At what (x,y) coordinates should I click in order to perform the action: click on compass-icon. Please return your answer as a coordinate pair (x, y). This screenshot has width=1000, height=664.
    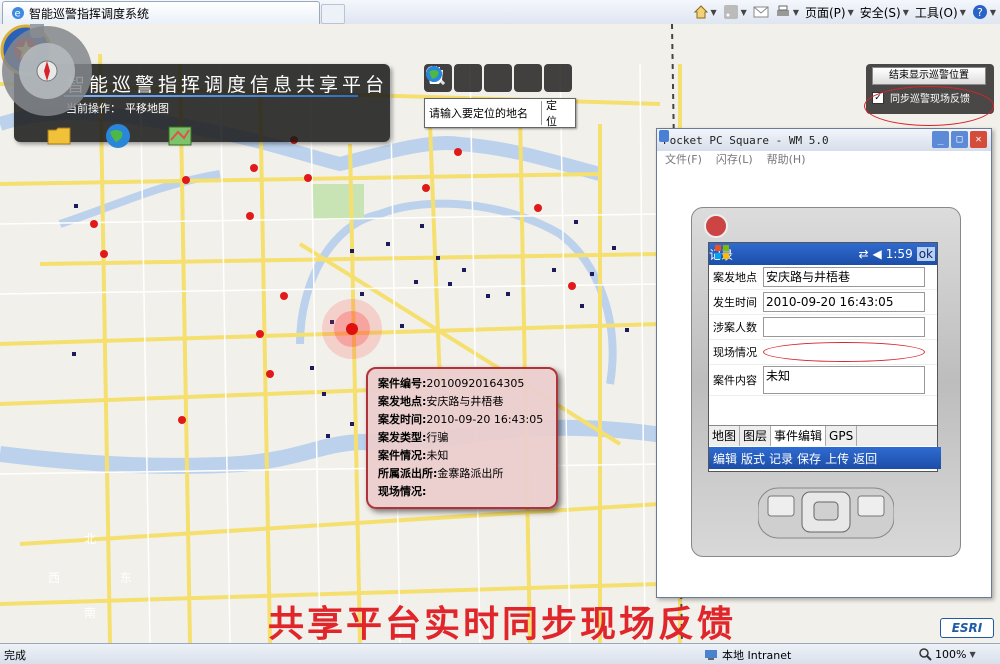
    Looking at the image, I should click on (47, 71).